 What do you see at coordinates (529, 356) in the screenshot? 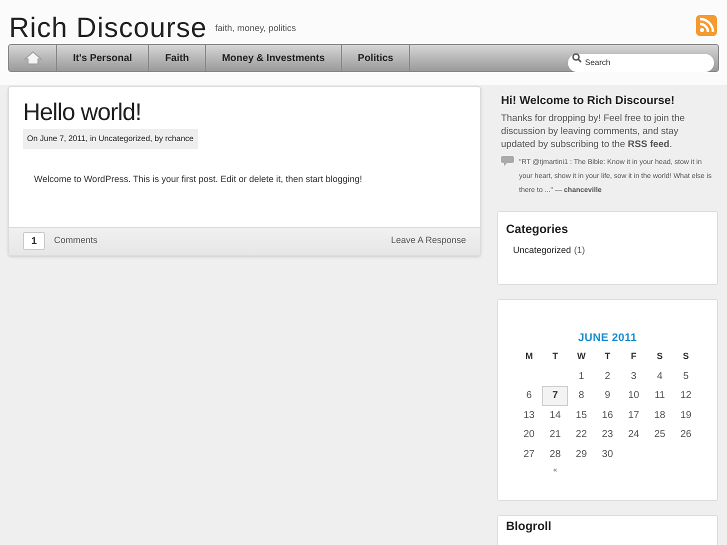
I see `weekday-label: M` at bounding box center [529, 356].